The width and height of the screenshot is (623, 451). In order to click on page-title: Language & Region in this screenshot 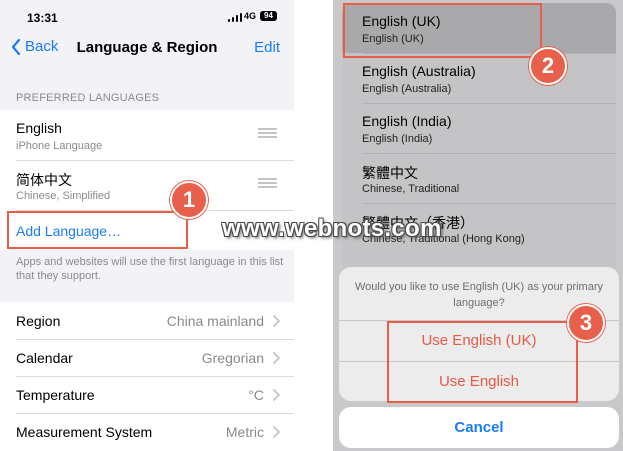, I will do `click(147, 47)`.